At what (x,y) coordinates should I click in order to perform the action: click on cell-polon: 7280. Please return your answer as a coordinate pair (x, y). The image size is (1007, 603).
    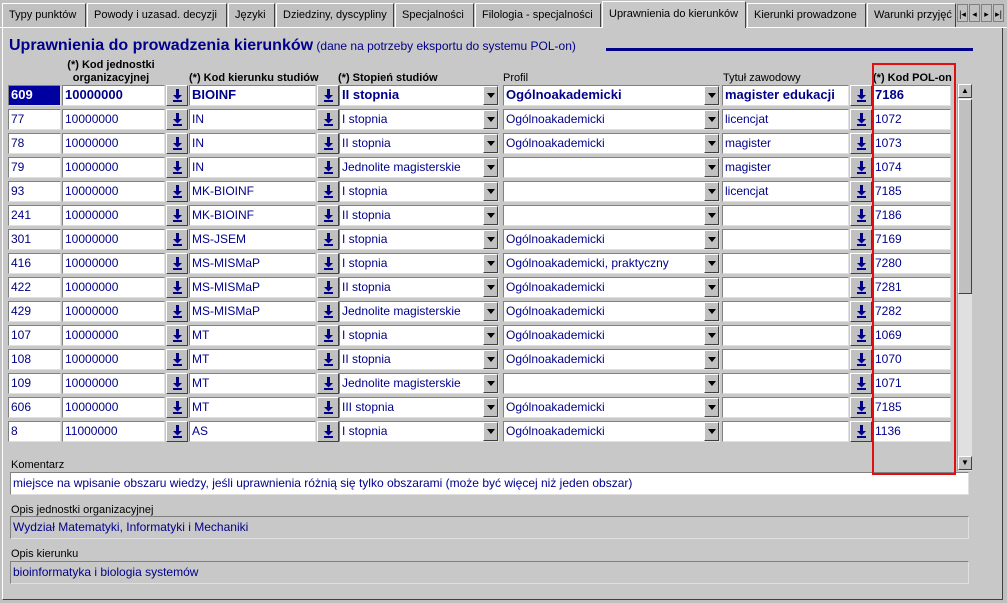
    Looking at the image, I should click on (911, 263).